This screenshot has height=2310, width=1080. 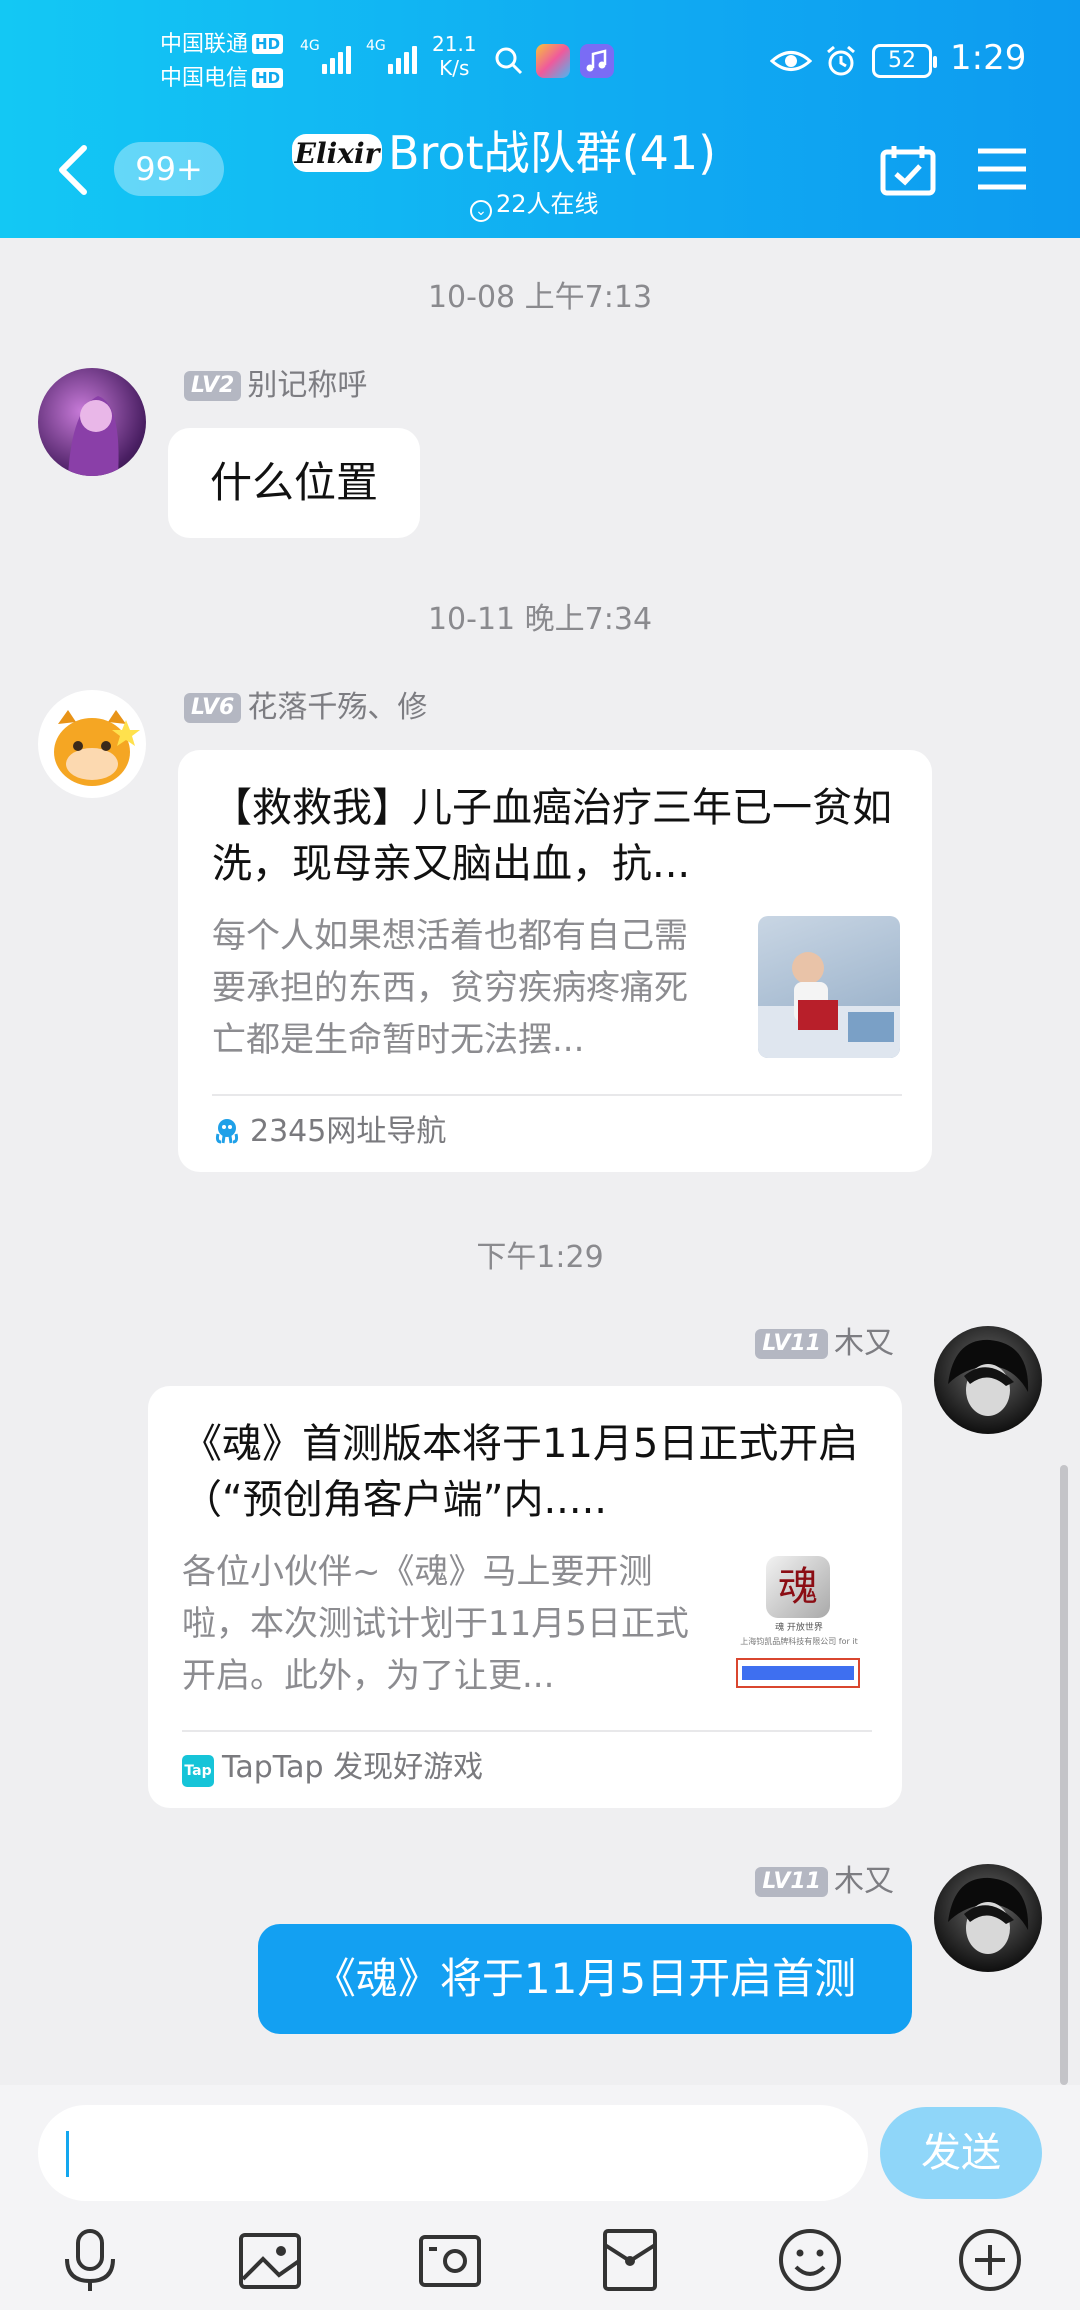 I want to click on red-packet-icon, so click(x=630, y=2260).